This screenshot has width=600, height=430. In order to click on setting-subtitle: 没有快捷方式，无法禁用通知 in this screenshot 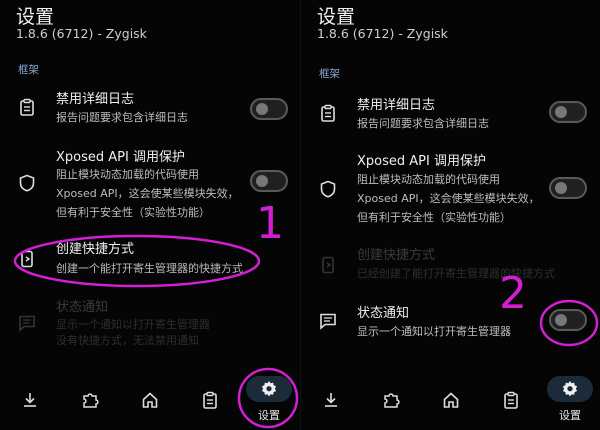, I will do `click(127, 340)`.